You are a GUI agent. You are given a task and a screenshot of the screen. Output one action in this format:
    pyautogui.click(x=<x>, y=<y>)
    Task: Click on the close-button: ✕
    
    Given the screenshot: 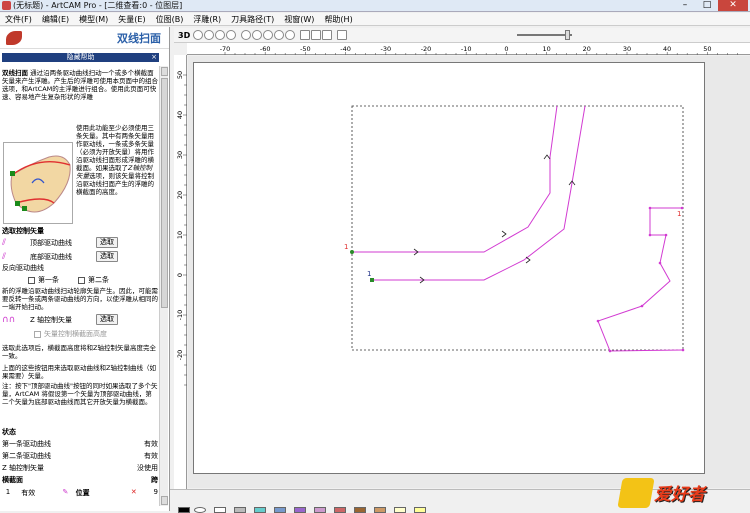 What is the action you would take?
    pyautogui.click(x=733, y=5)
    